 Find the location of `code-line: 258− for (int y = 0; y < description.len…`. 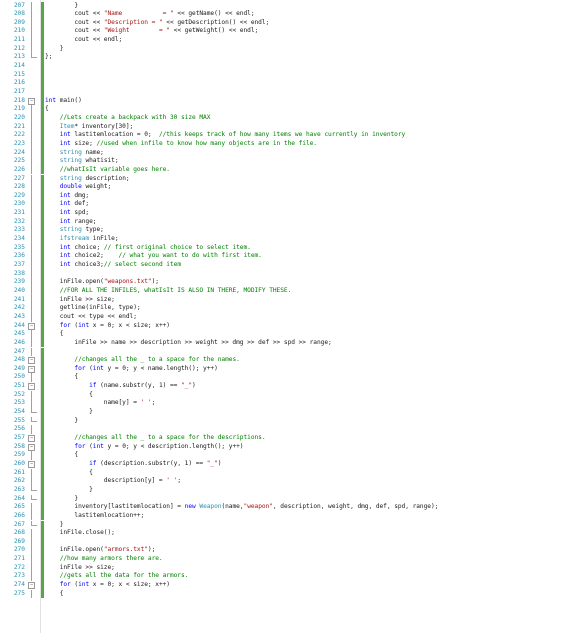

code-line: 258− for (int y = 0; y < description.len… is located at coordinates (284, 447).